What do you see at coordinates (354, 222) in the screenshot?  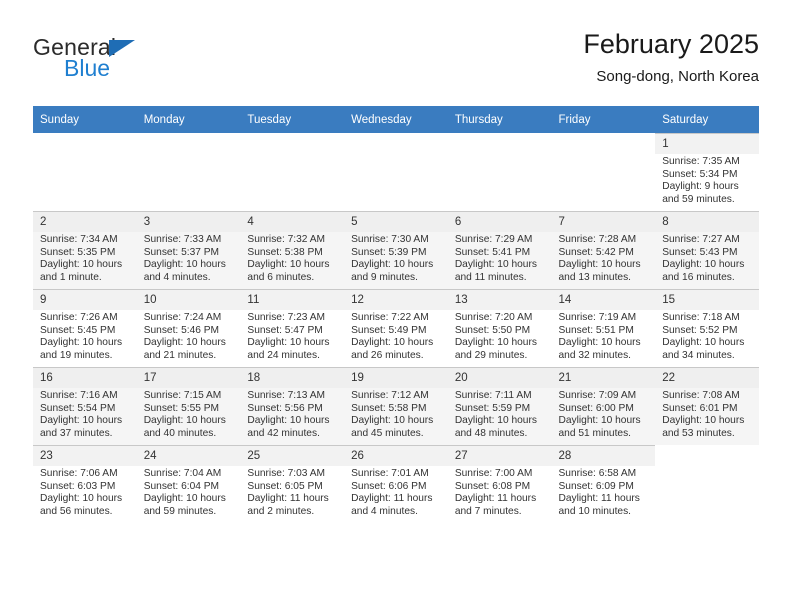 I see `day-number: 5` at bounding box center [354, 222].